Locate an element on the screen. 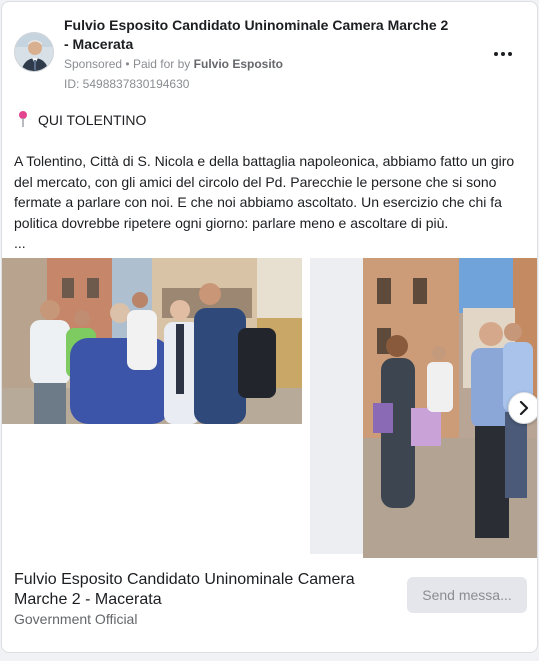 The image size is (539, 661). carousel-next-button is located at coordinates (522, 408).